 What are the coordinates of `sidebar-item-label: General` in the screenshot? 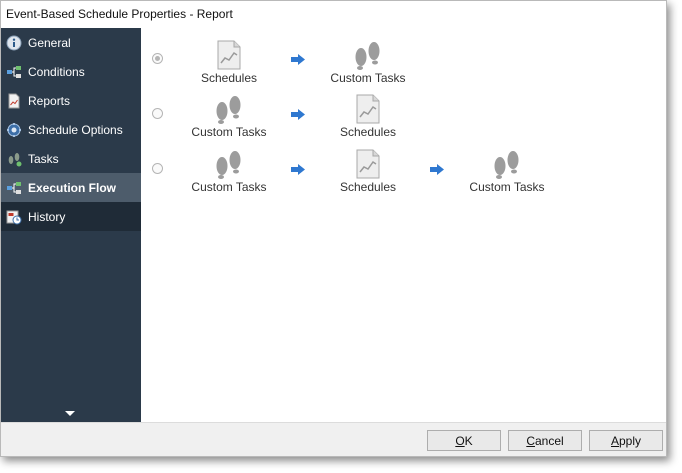 It's located at (49, 42).